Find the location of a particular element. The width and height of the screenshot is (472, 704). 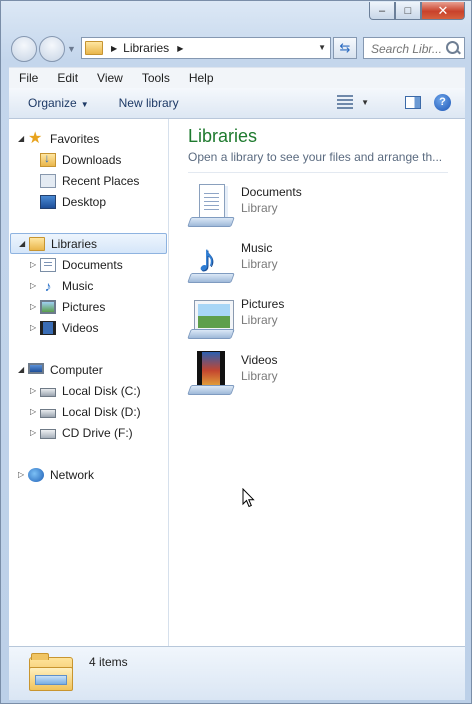

address-history-dropdown-icon: ▼ is located at coordinates (322, 47).